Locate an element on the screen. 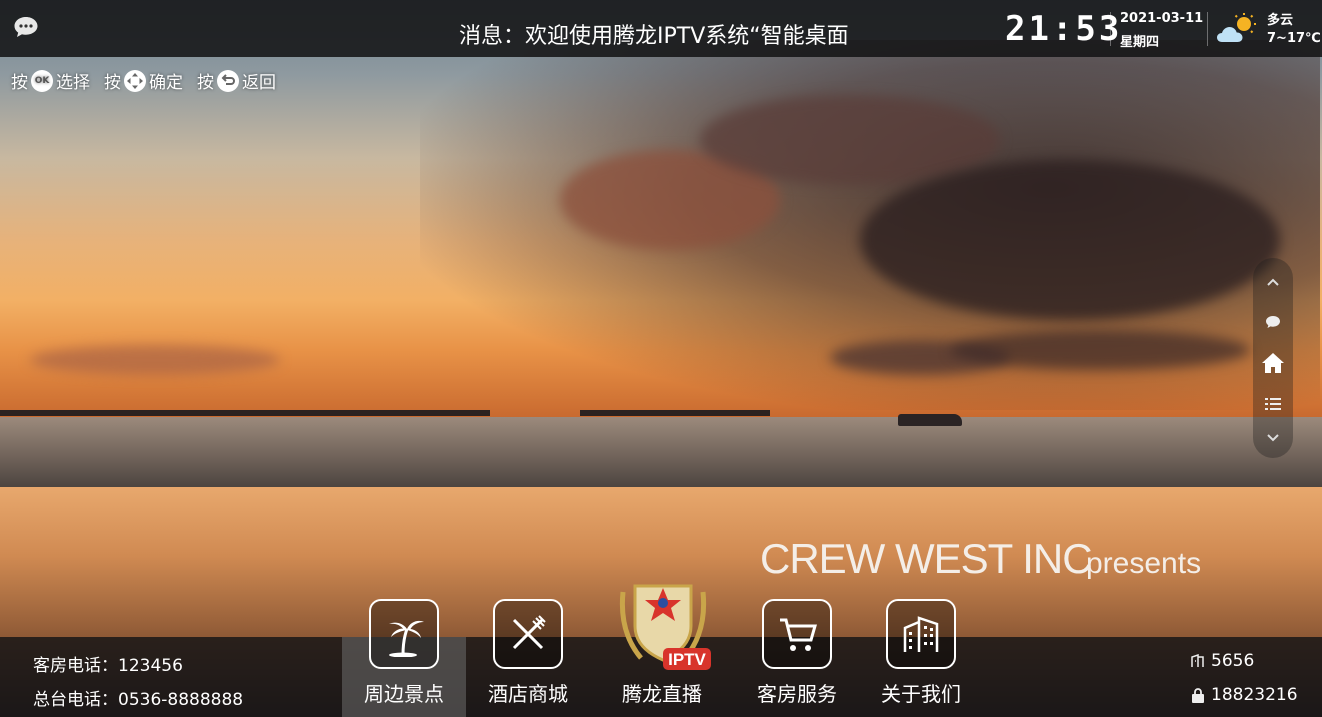  hint-action: 确定 is located at coordinates (166, 83).